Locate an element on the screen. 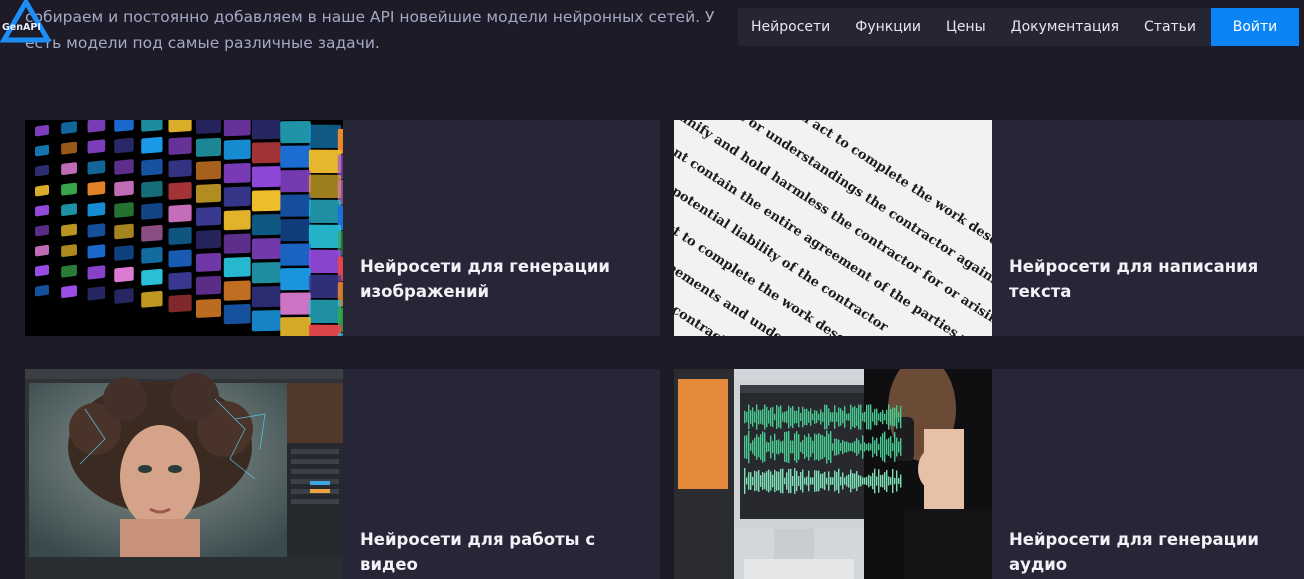 This screenshot has height=579, width=1304. login-button: Войти is located at coordinates (1255, 27).